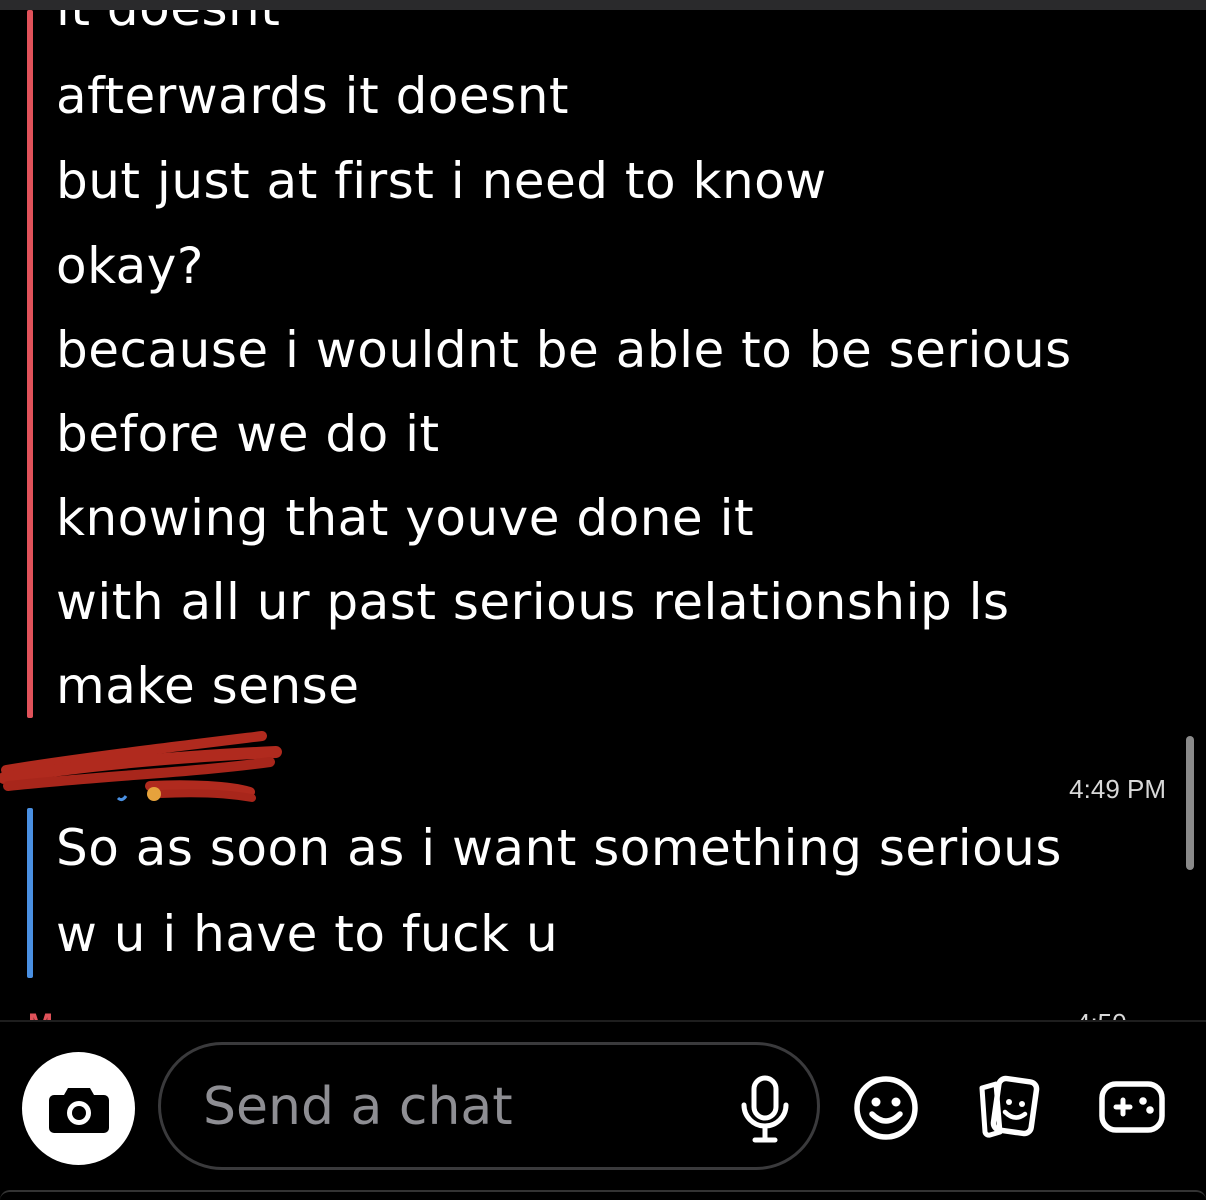 The width and height of the screenshot is (1206, 1200). Describe the element at coordinates (1190, 803) in the screenshot. I see `scrollbar-thumb` at that location.